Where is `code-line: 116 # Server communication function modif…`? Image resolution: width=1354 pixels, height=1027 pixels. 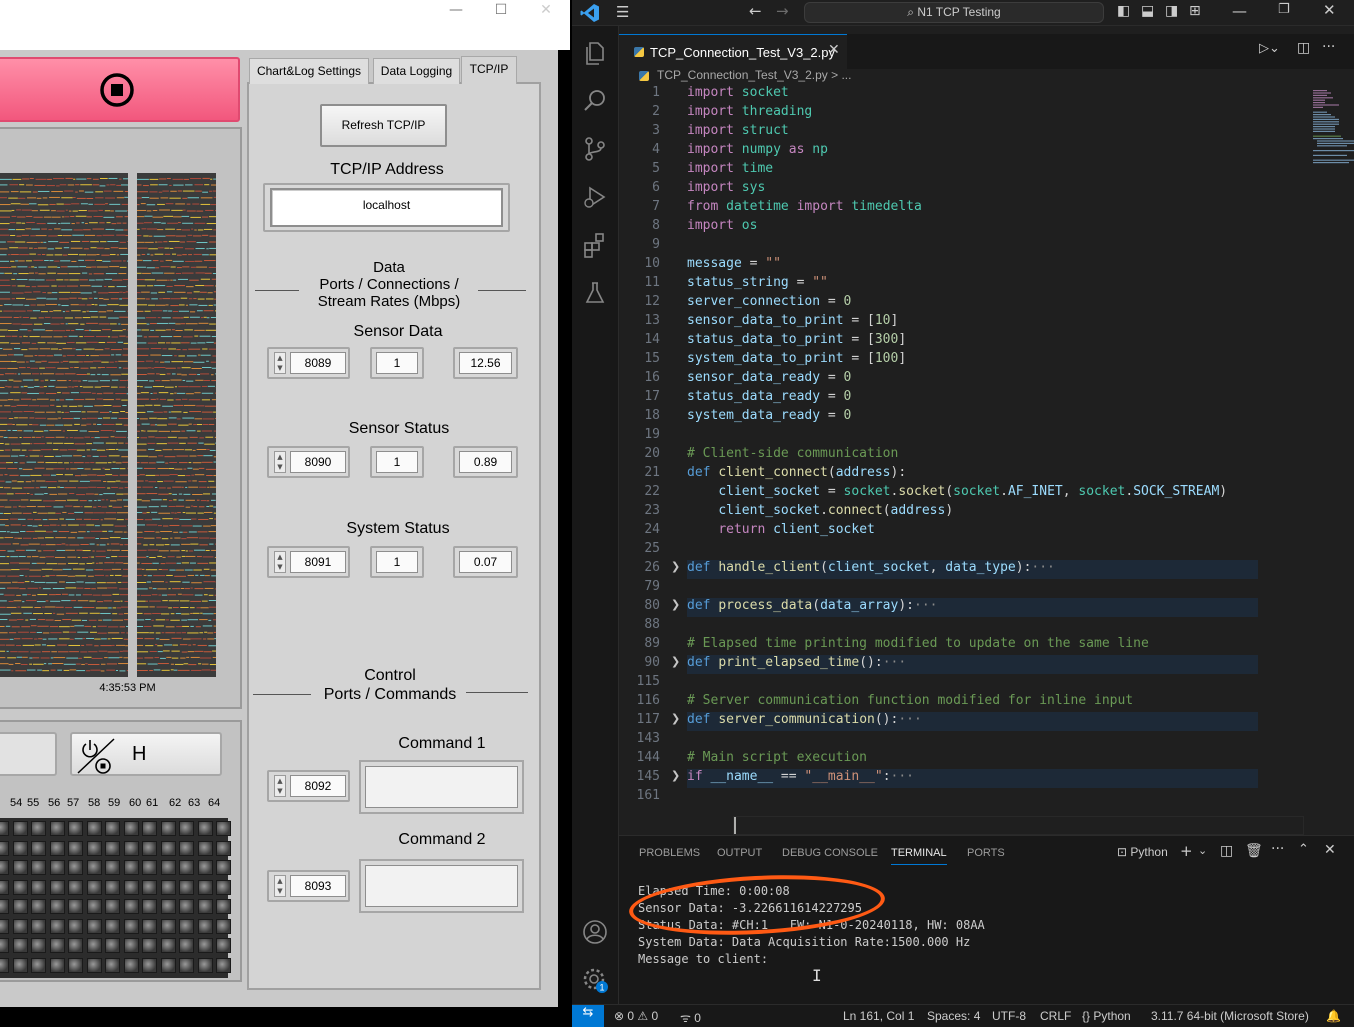 code-line: 116 # Server communication function modif… is located at coordinates (986, 702).